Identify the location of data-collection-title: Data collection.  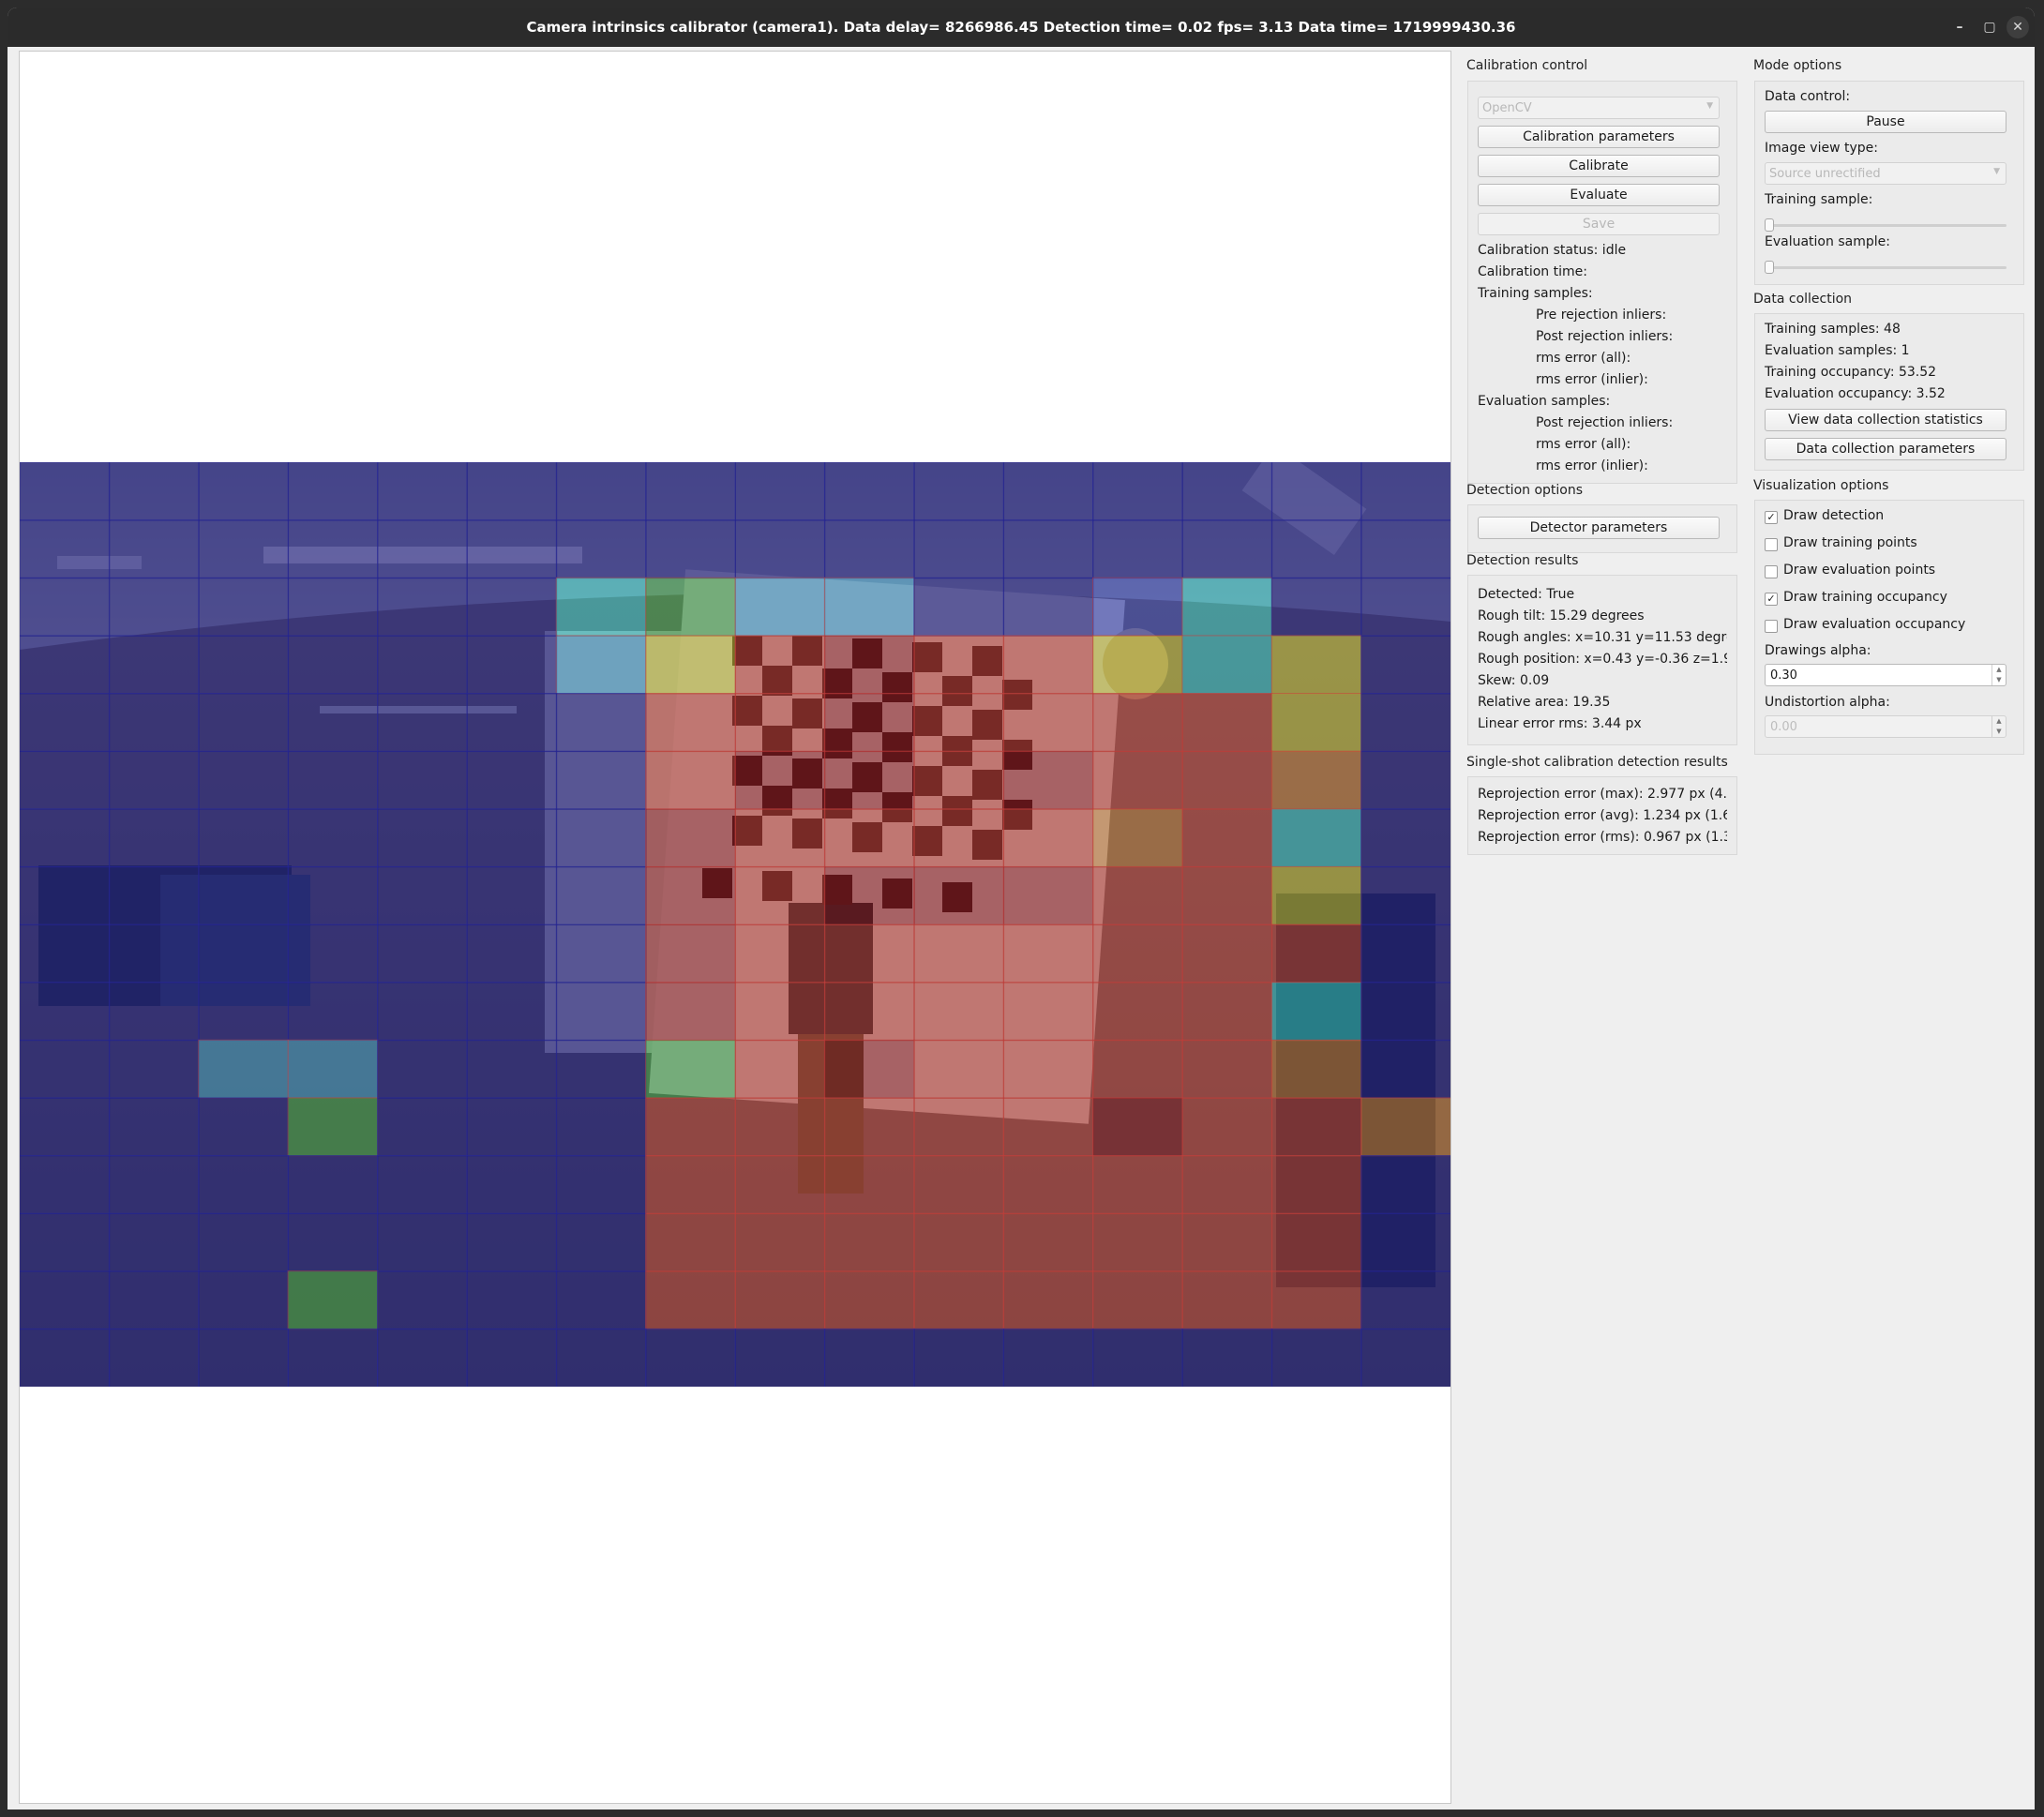
(1803, 299).